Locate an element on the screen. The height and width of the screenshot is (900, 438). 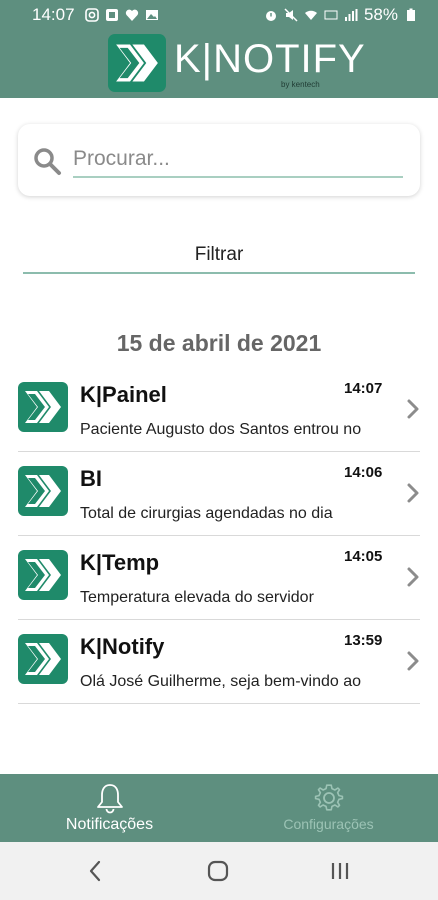
status-bar: 14:07 58% is located at coordinates (219, 15).